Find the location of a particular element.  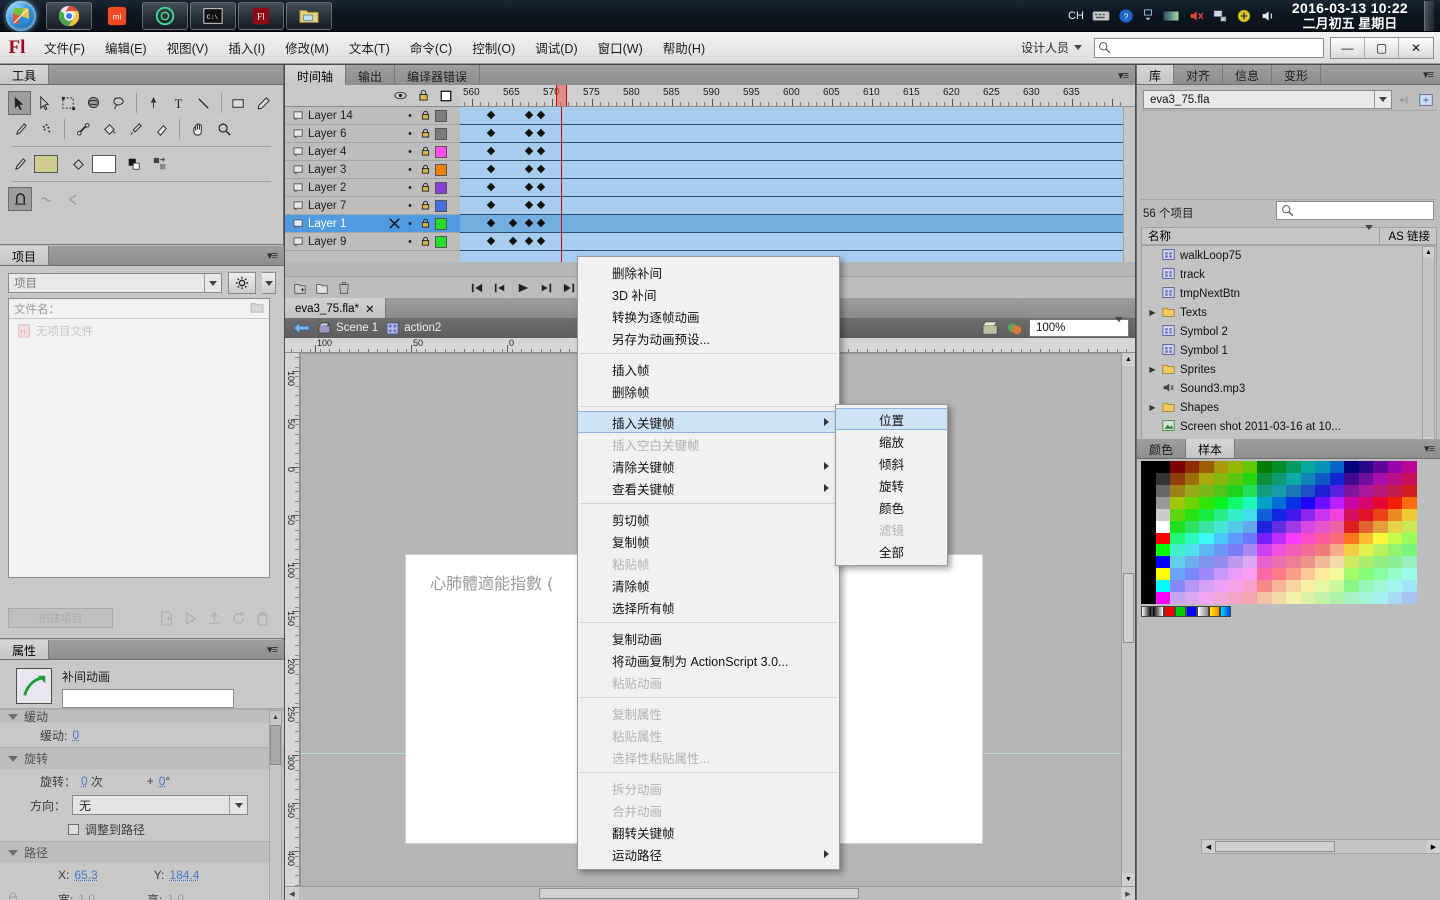

outline-icon is located at coordinates (446, 96).